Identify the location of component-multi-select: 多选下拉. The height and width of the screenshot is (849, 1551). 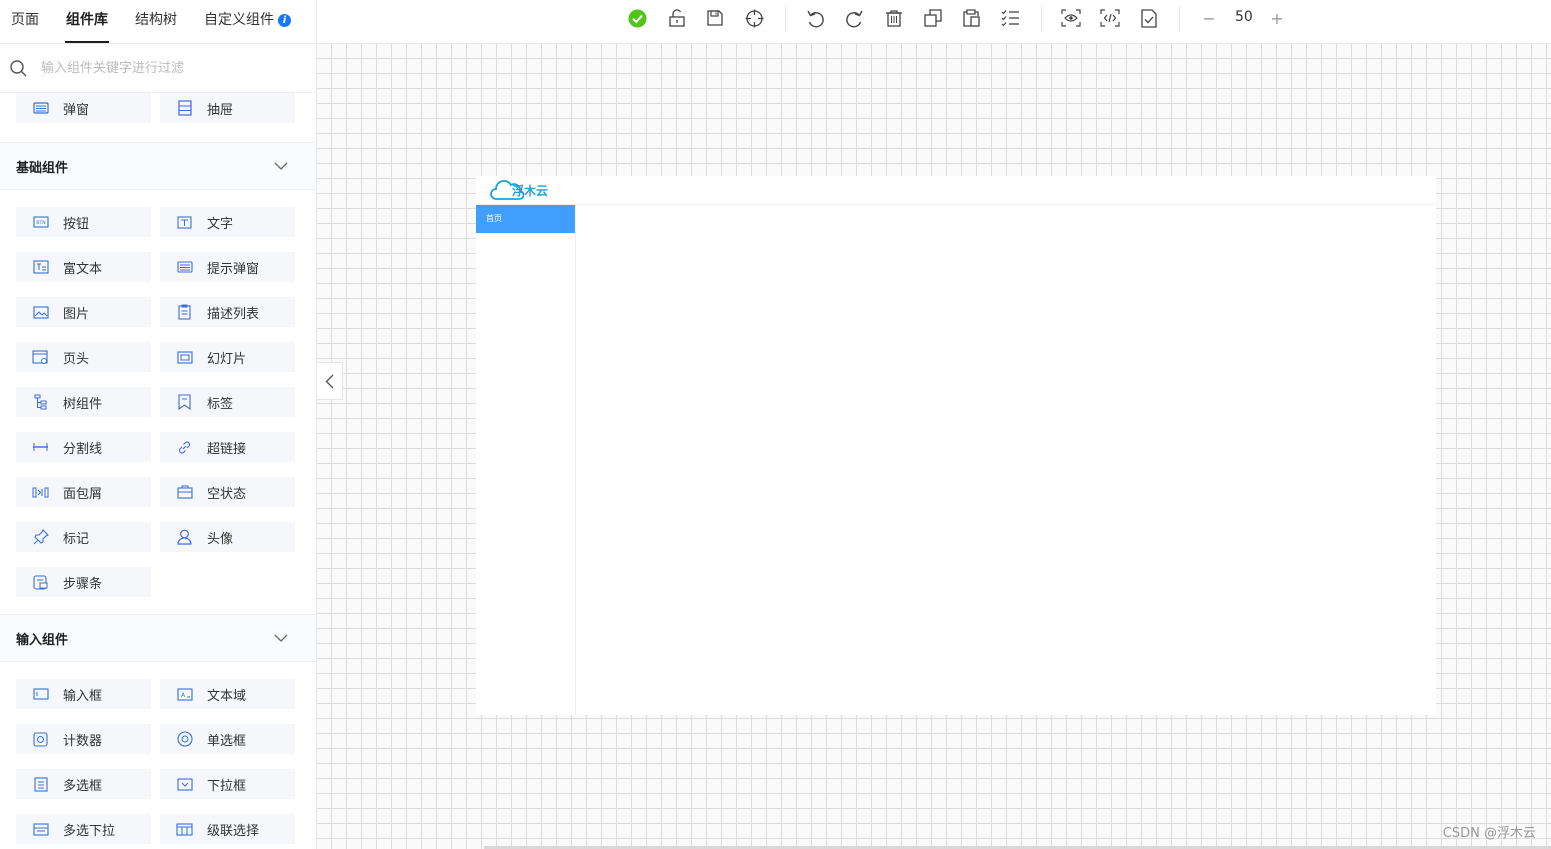
(83, 829).